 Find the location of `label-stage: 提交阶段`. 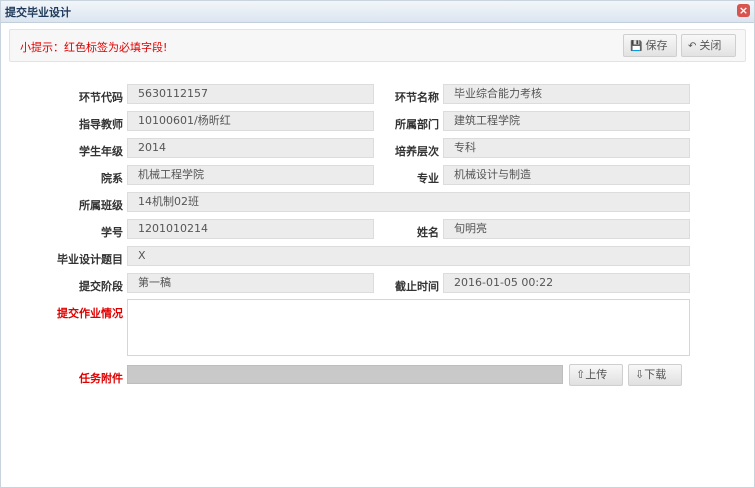

label-stage: 提交阶段 is located at coordinates (101, 286).